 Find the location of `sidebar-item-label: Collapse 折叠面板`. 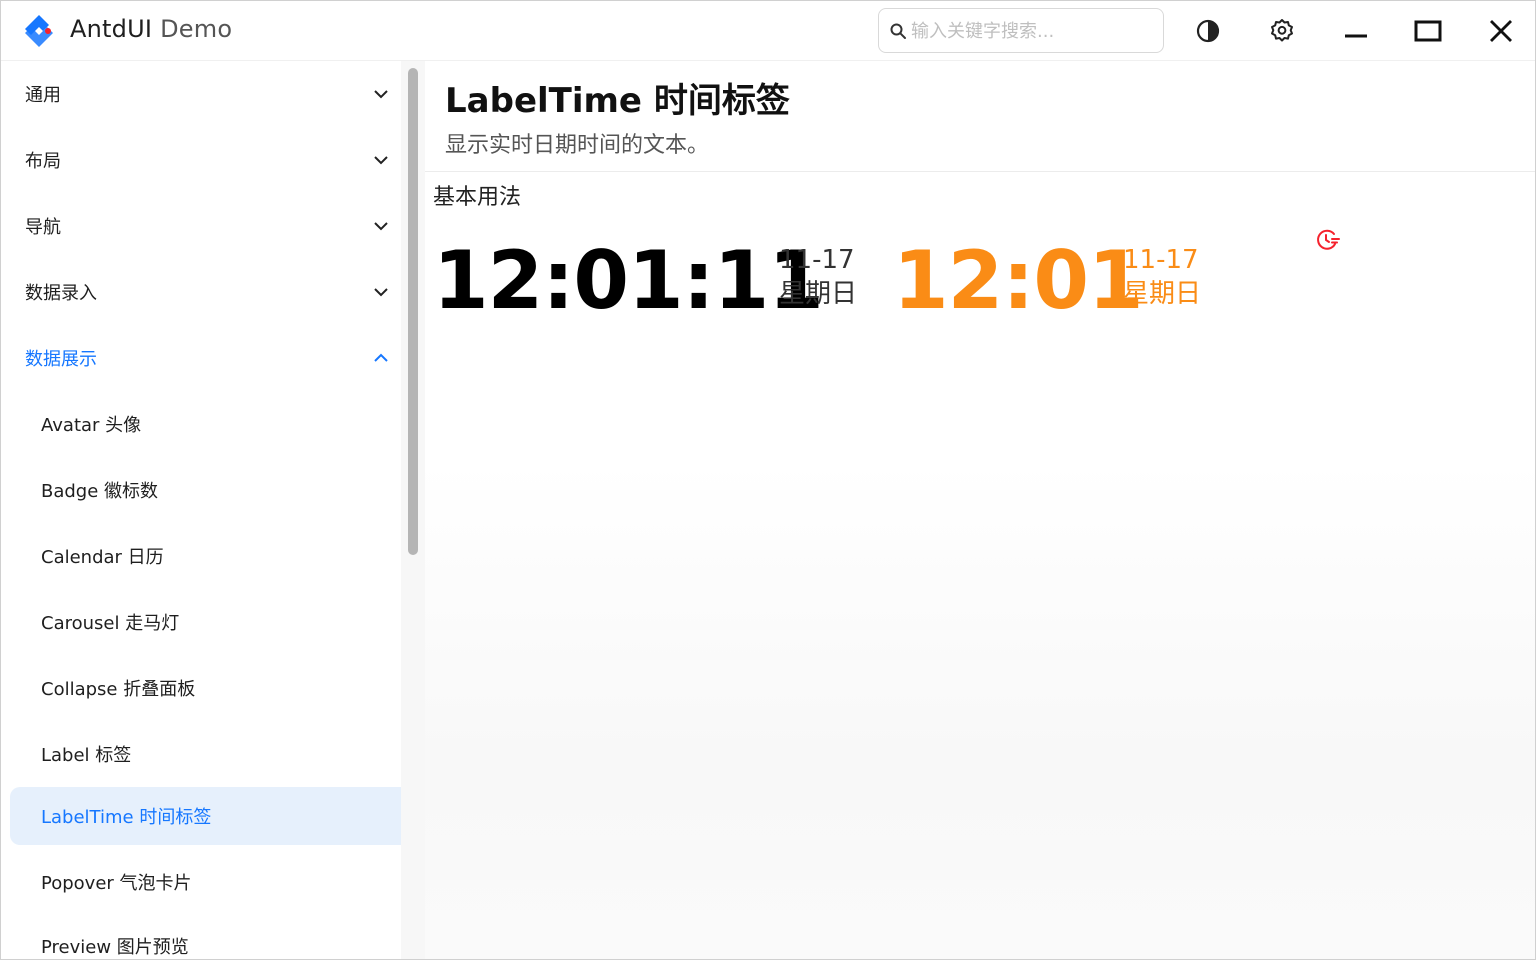

sidebar-item-label: Collapse 折叠面板 is located at coordinates (118, 689).